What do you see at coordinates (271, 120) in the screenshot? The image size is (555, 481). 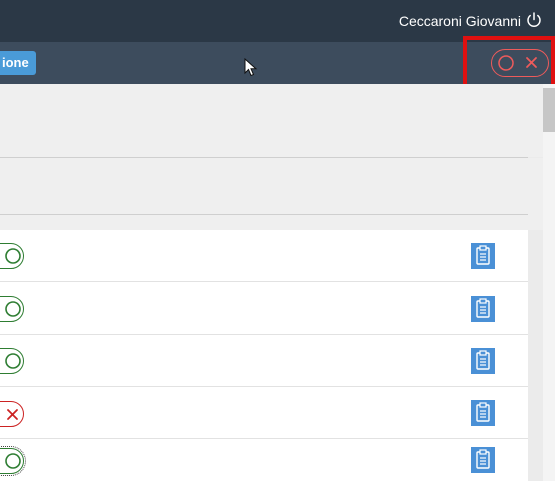 I see `filter-panel` at bounding box center [271, 120].